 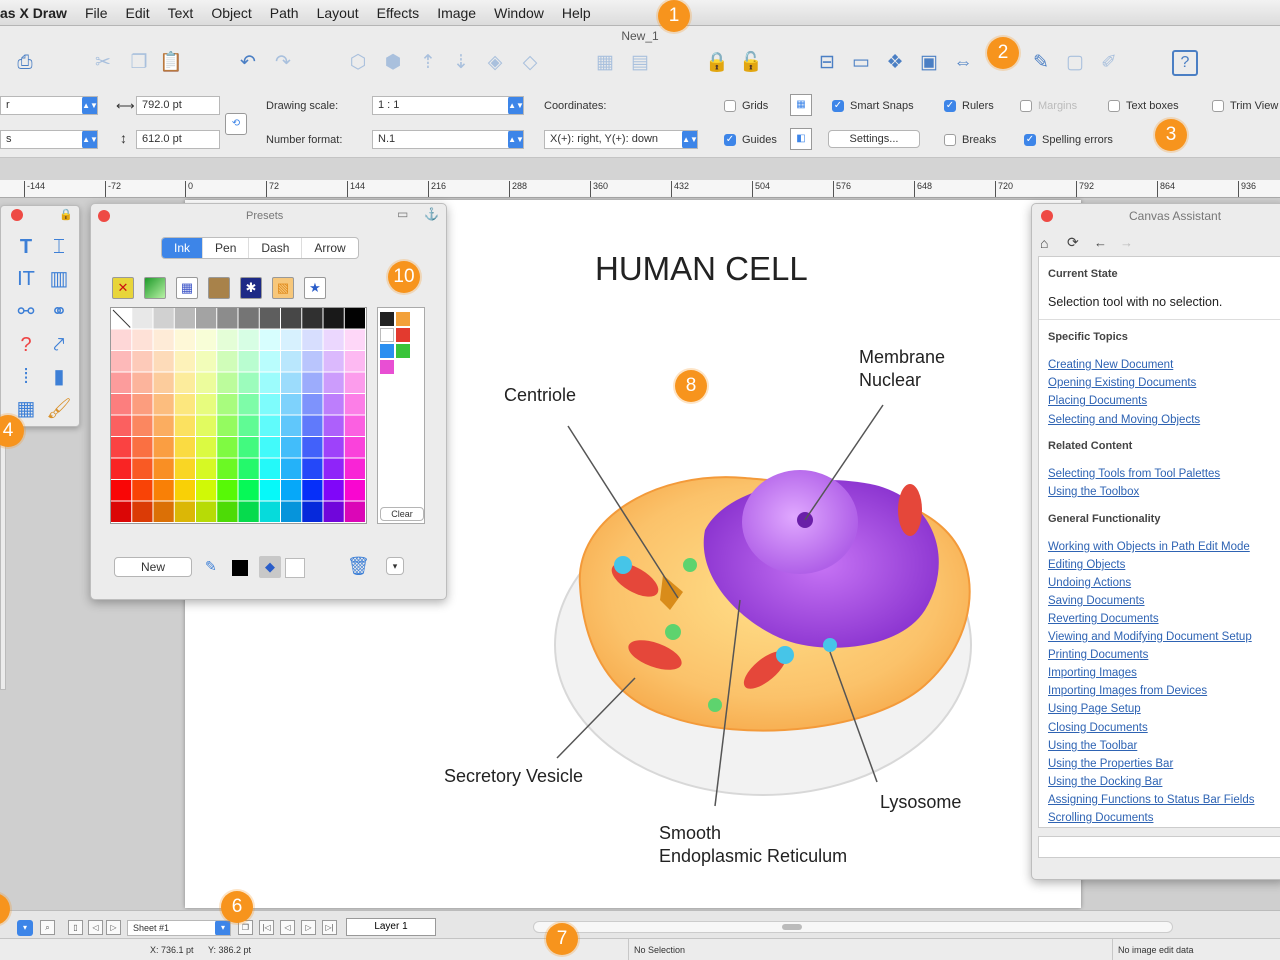 What do you see at coordinates (1100, 242) in the screenshot?
I see `back-icon: ←` at bounding box center [1100, 242].